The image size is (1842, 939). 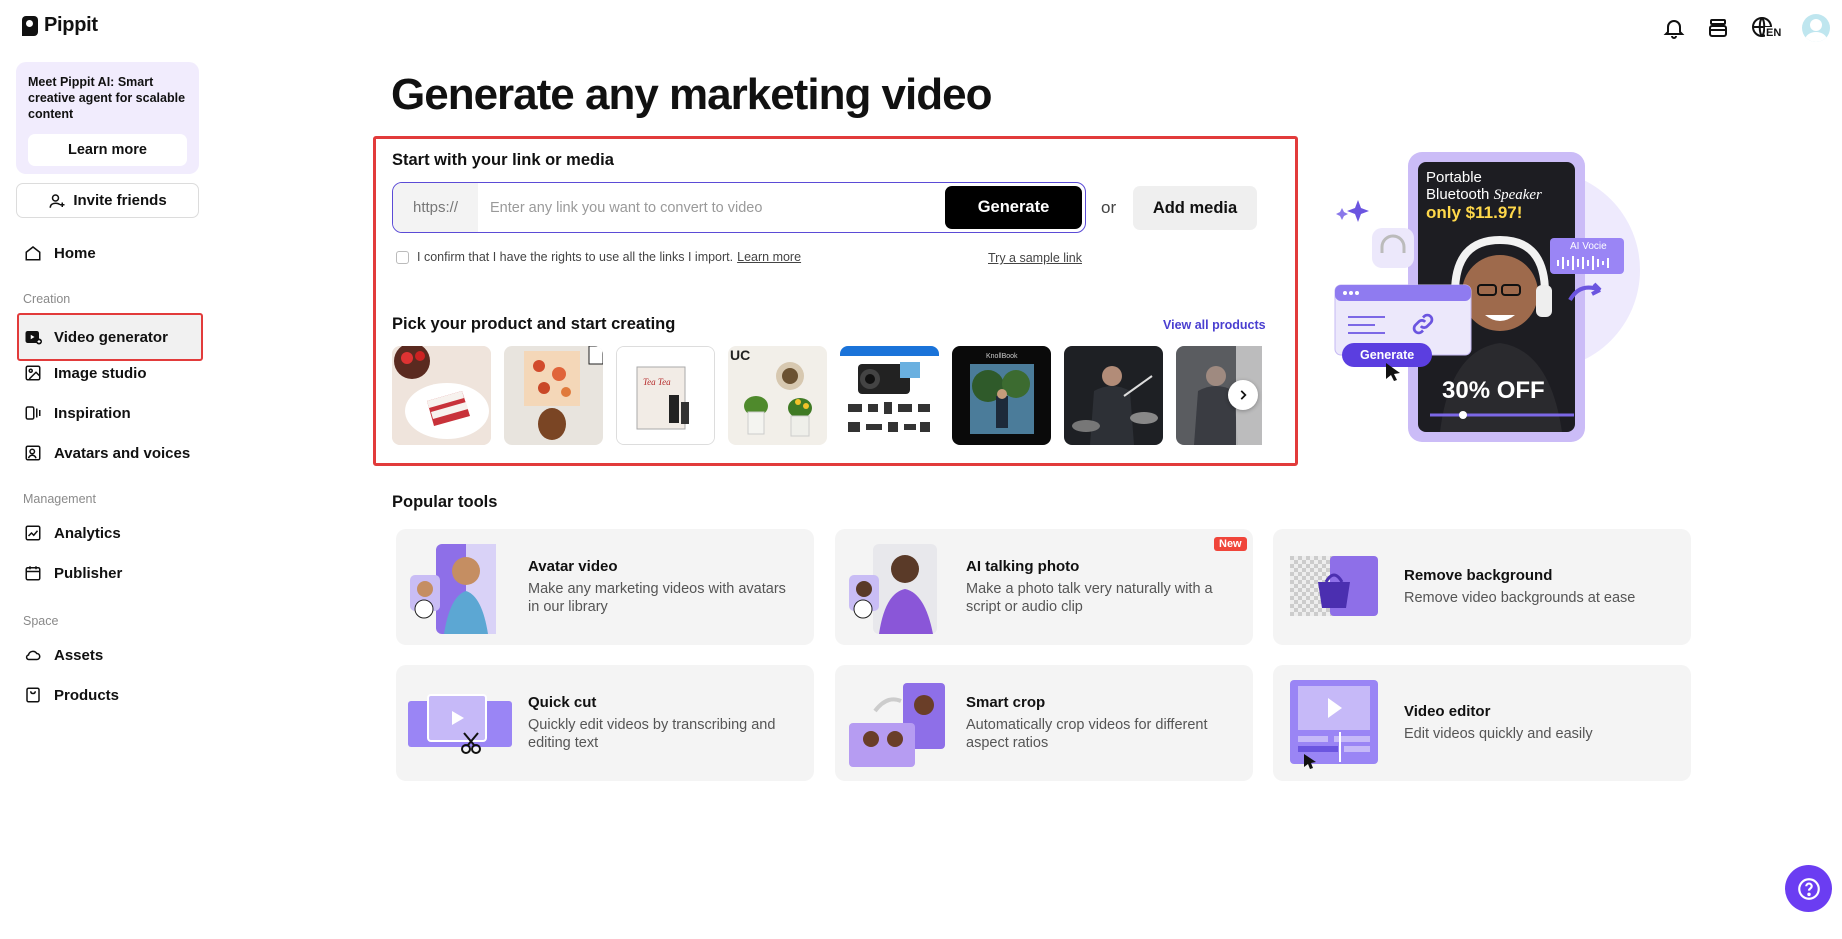 I want to click on sidebar-item-label: Avatars and voices, so click(x=122, y=453).